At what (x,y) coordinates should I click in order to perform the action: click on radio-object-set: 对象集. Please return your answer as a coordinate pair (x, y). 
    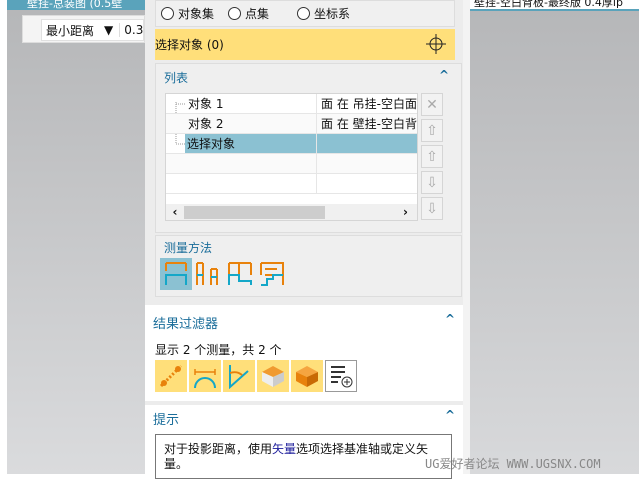
    Looking at the image, I should click on (187, 13).